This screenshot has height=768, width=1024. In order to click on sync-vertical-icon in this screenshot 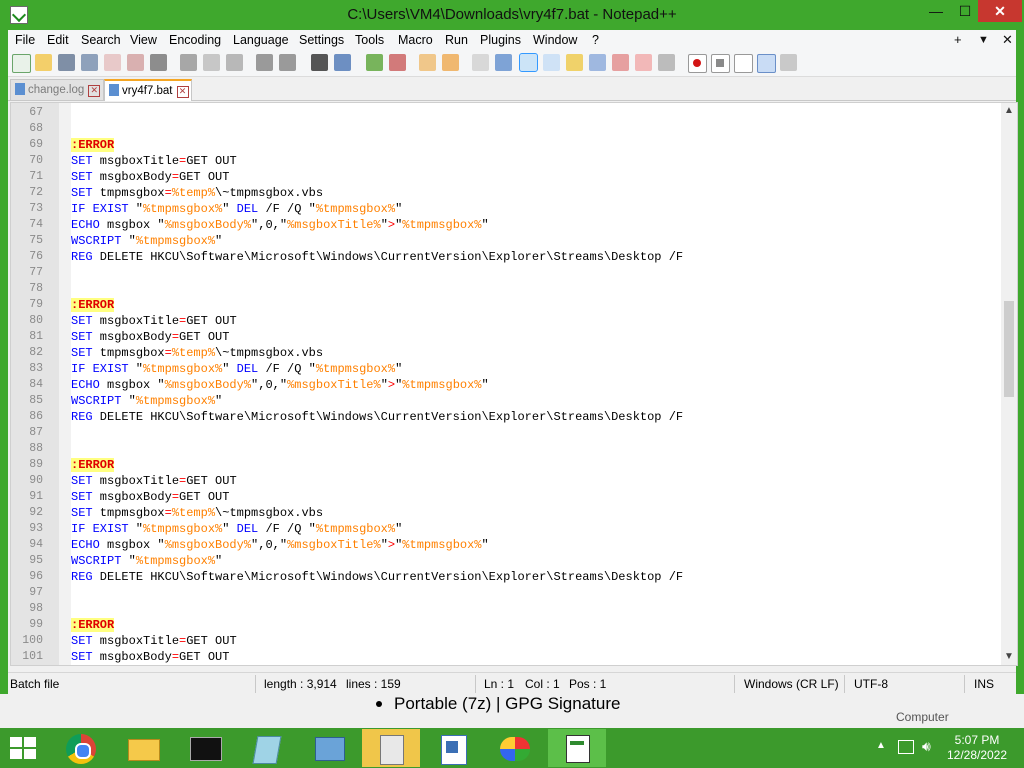, I will do `click(427, 62)`.